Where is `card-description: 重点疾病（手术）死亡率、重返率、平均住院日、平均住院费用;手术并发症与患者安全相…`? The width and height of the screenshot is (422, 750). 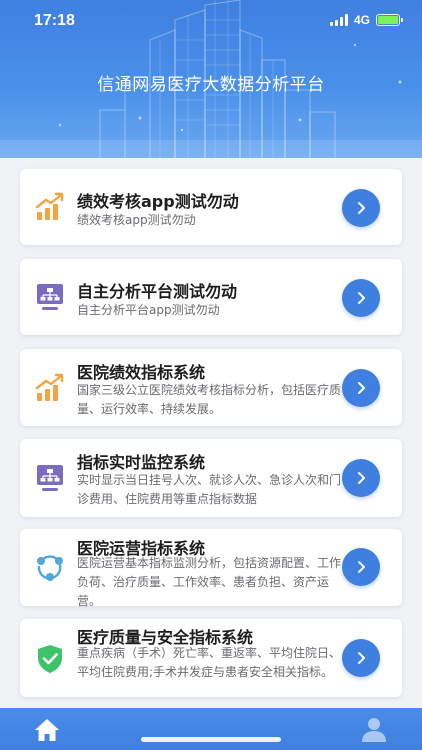
card-description: 重点疾病（手术）死亡率、重返率、平均住院日、平均住院费用;手术并发症与患者安全相… is located at coordinates (209, 662).